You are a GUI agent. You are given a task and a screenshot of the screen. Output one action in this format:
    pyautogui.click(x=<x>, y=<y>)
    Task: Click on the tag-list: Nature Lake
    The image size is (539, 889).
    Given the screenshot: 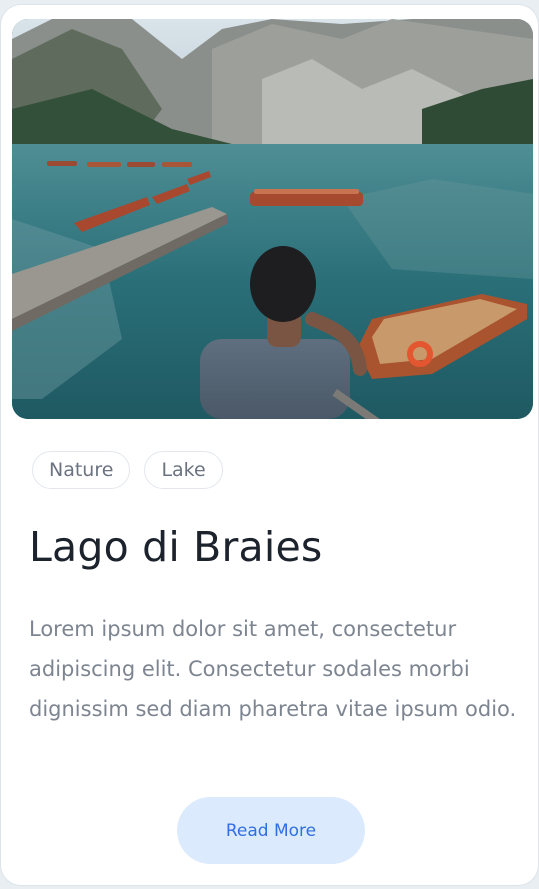 What is the action you would take?
    pyautogui.click(x=127, y=470)
    